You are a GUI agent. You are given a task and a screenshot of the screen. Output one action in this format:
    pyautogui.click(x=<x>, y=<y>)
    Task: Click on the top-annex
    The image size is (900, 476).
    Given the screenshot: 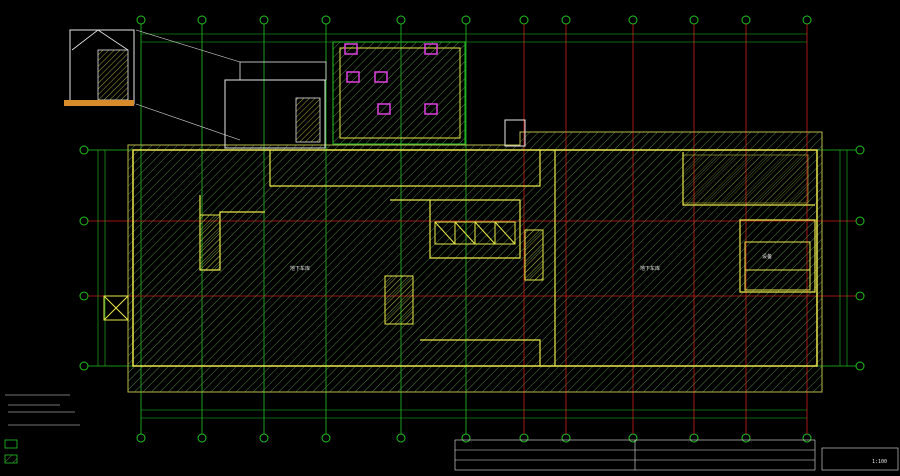 What is the action you would take?
    pyautogui.click(x=399, y=93)
    